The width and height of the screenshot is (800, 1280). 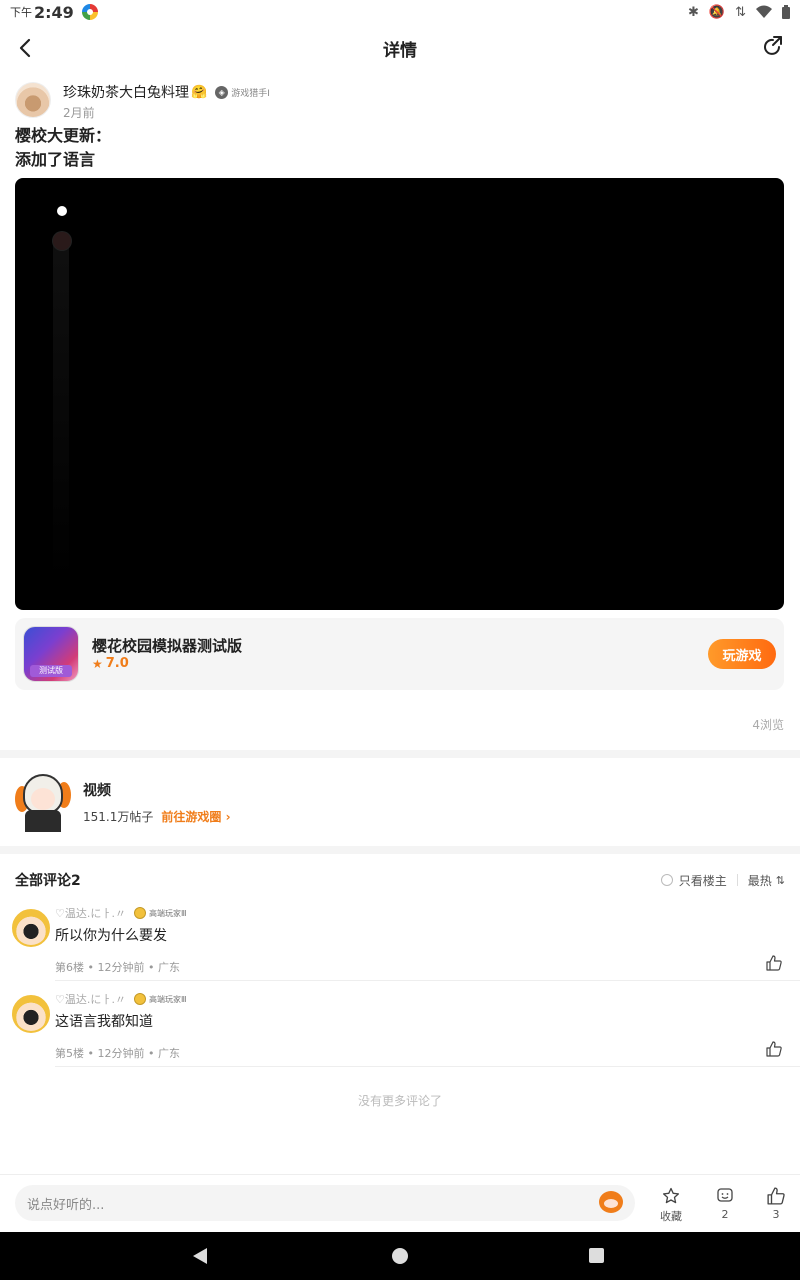 I want to click on mute-icon: 🔕, so click(x=717, y=12).